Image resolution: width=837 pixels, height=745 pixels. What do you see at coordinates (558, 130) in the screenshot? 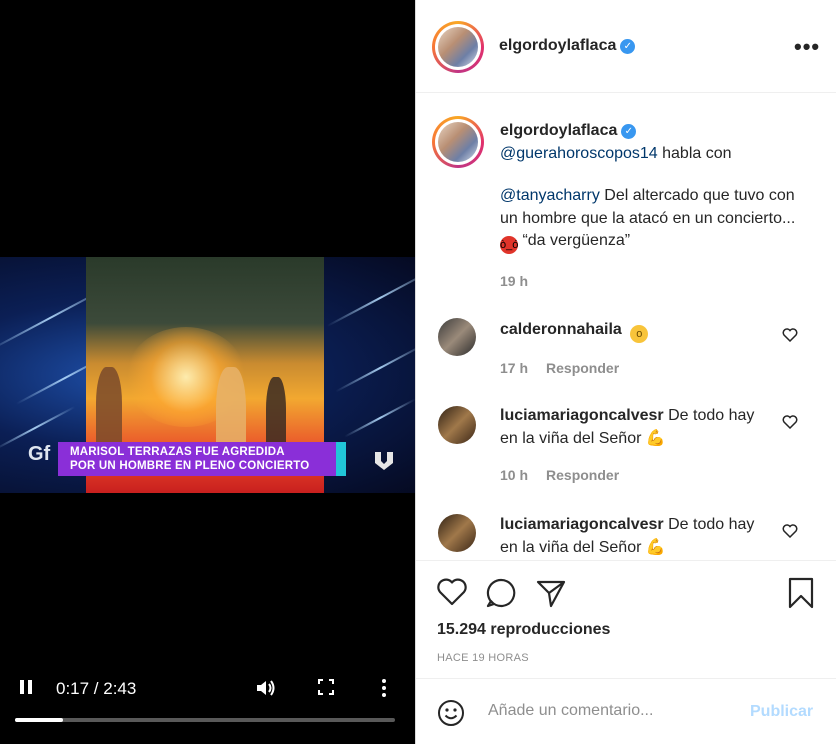
I see `caption-username: elgordoylaflaca` at bounding box center [558, 130].